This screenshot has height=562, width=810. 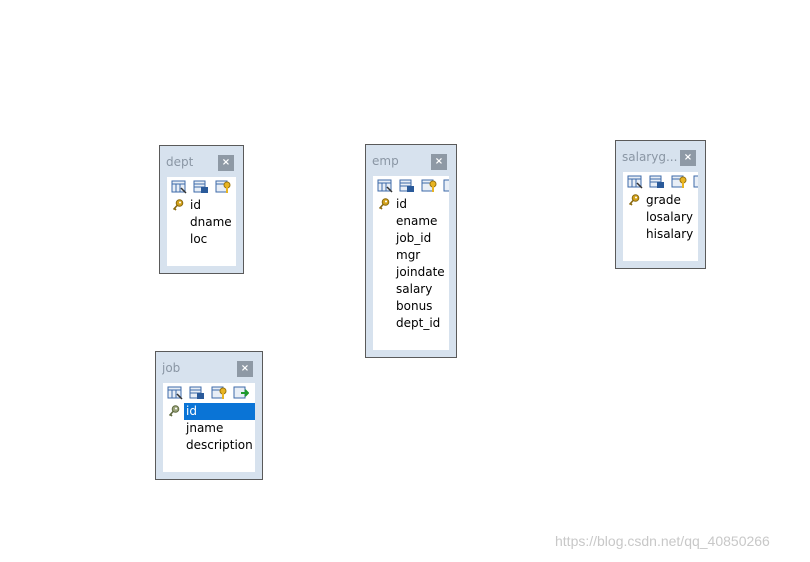 I want to click on field-row: jname, so click(x=209, y=428).